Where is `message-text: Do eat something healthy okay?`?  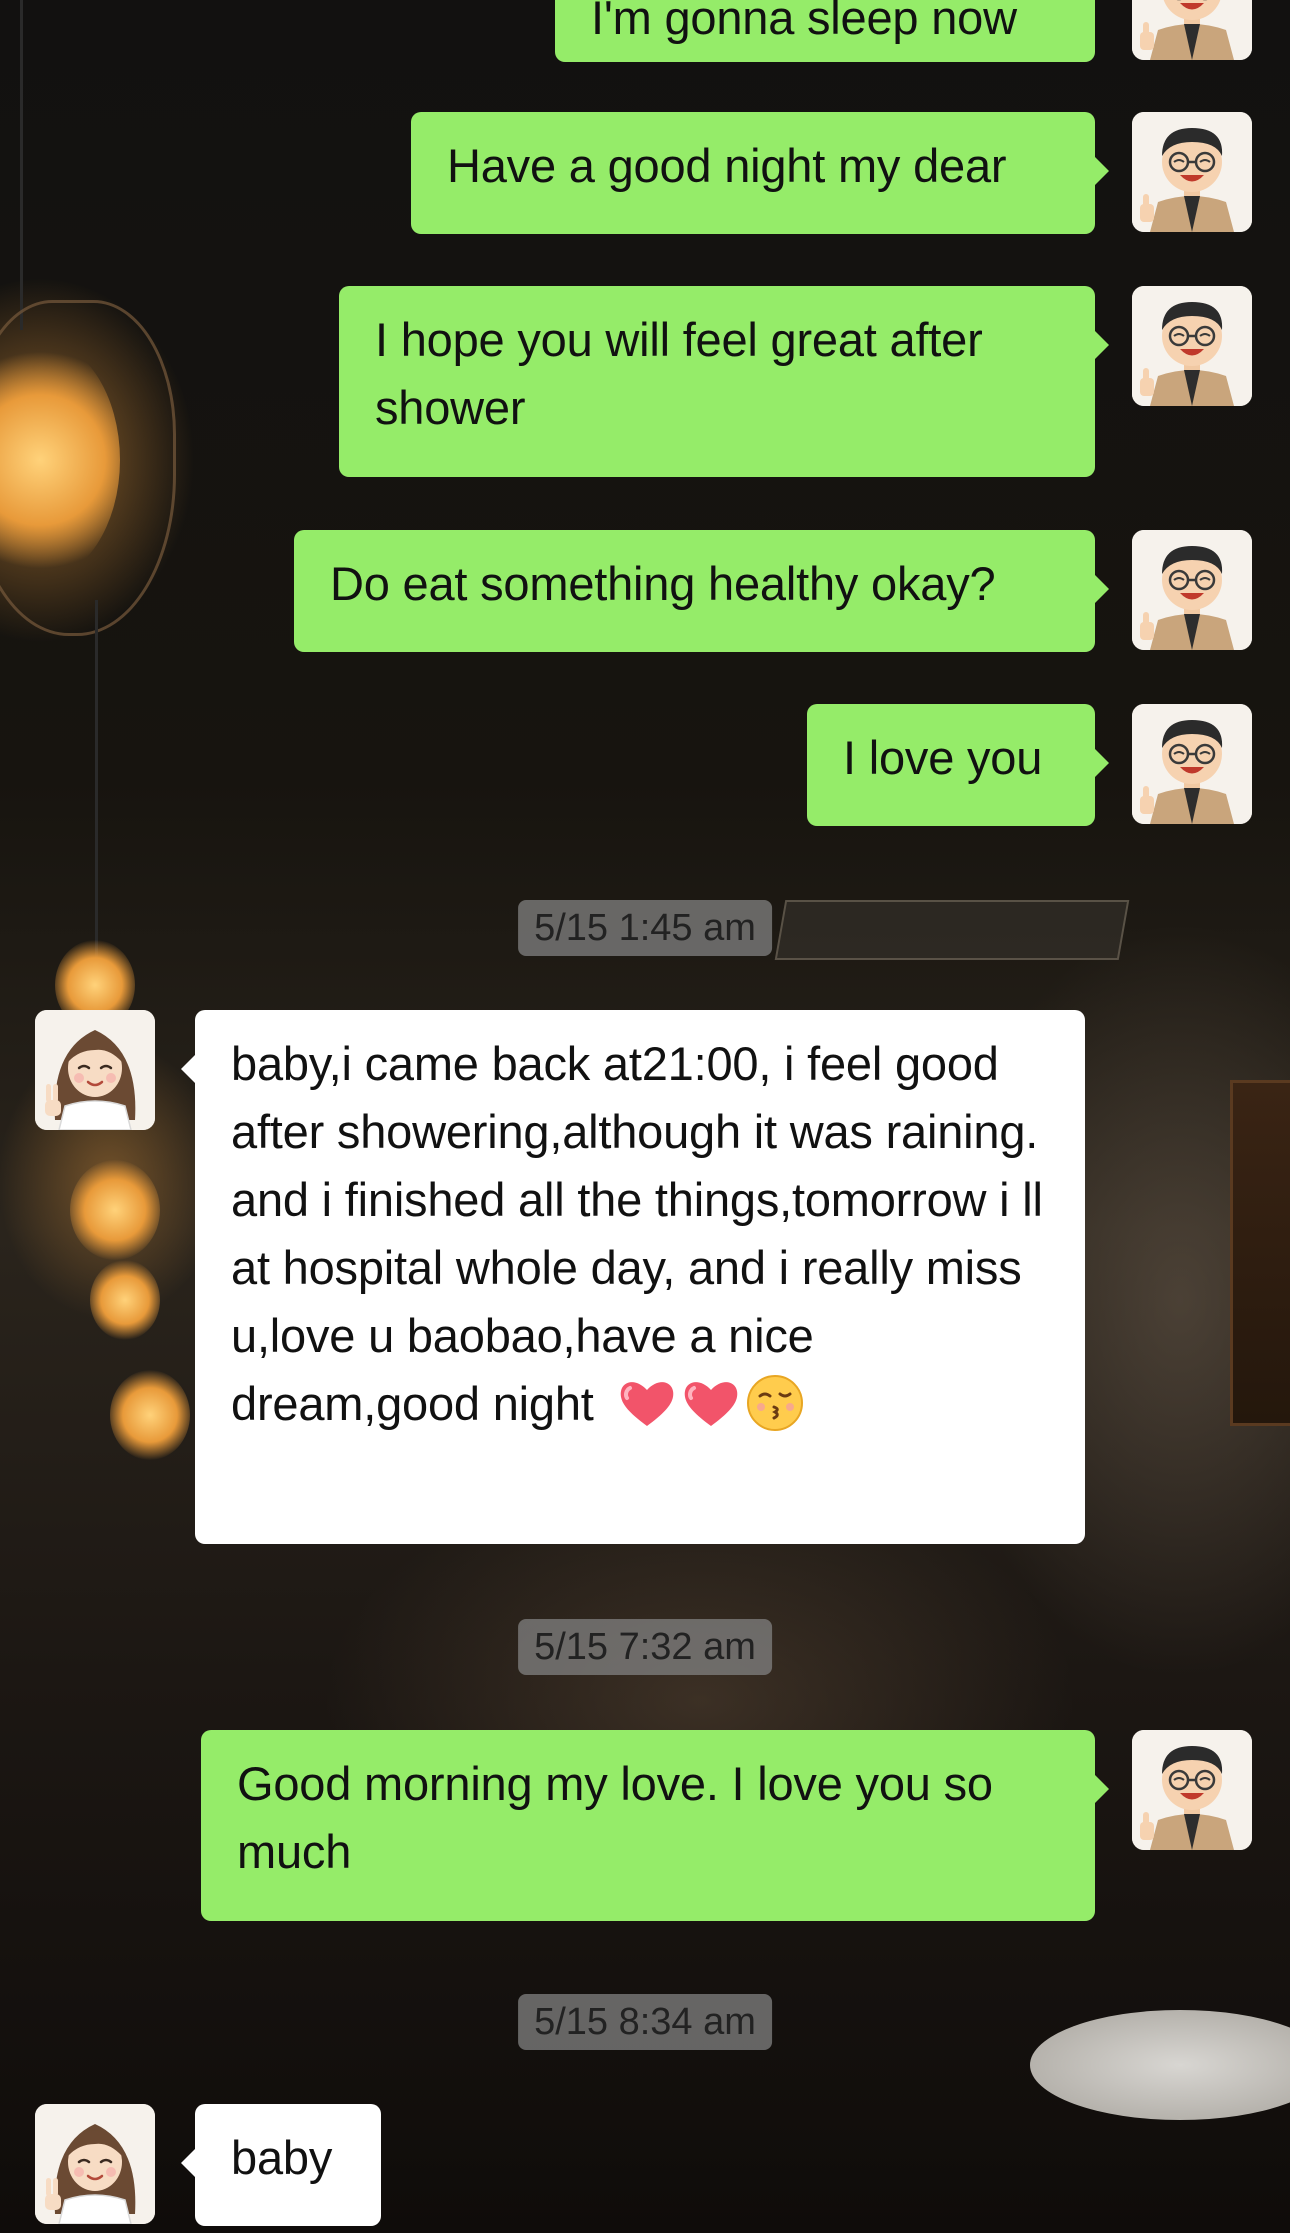 message-text: Do eat something healthy okay? is located at coordinates (663, 583).